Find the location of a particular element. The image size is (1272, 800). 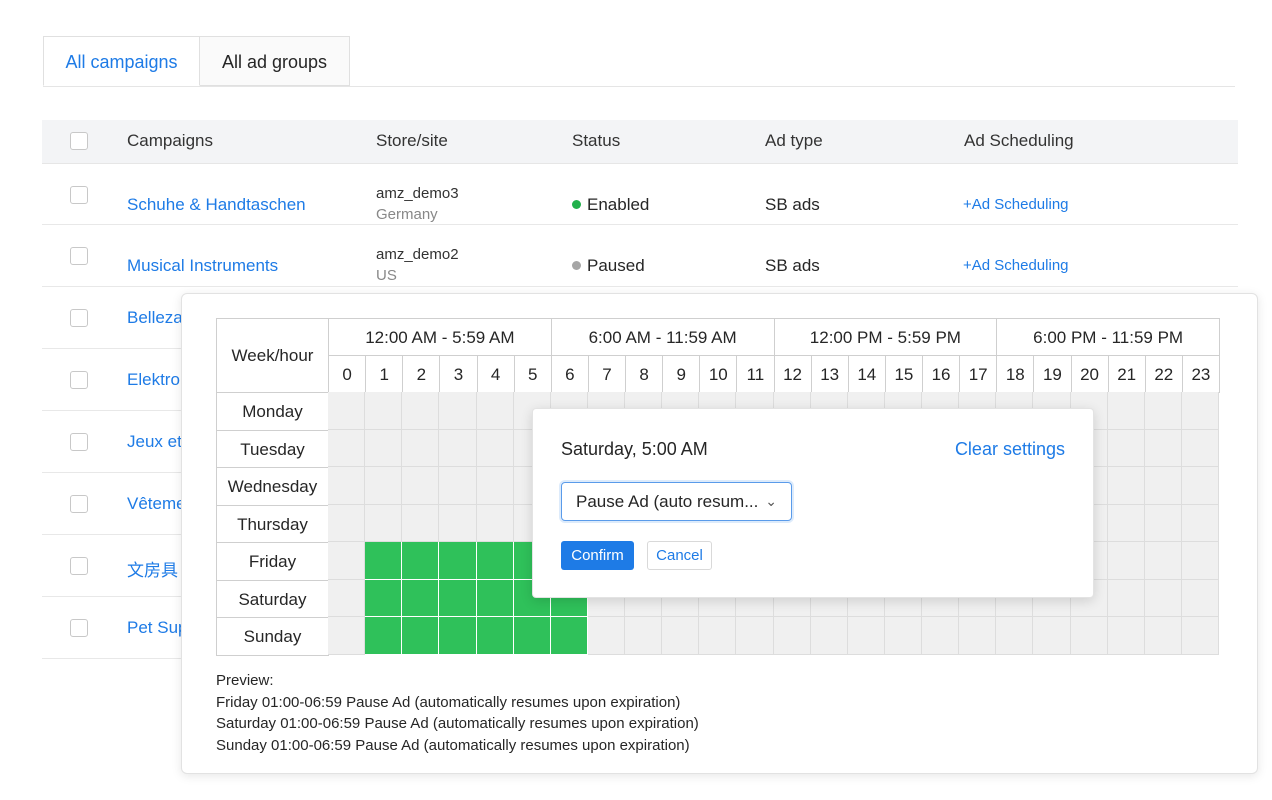

hour-header: 1 is located at coordinates (384, 374).